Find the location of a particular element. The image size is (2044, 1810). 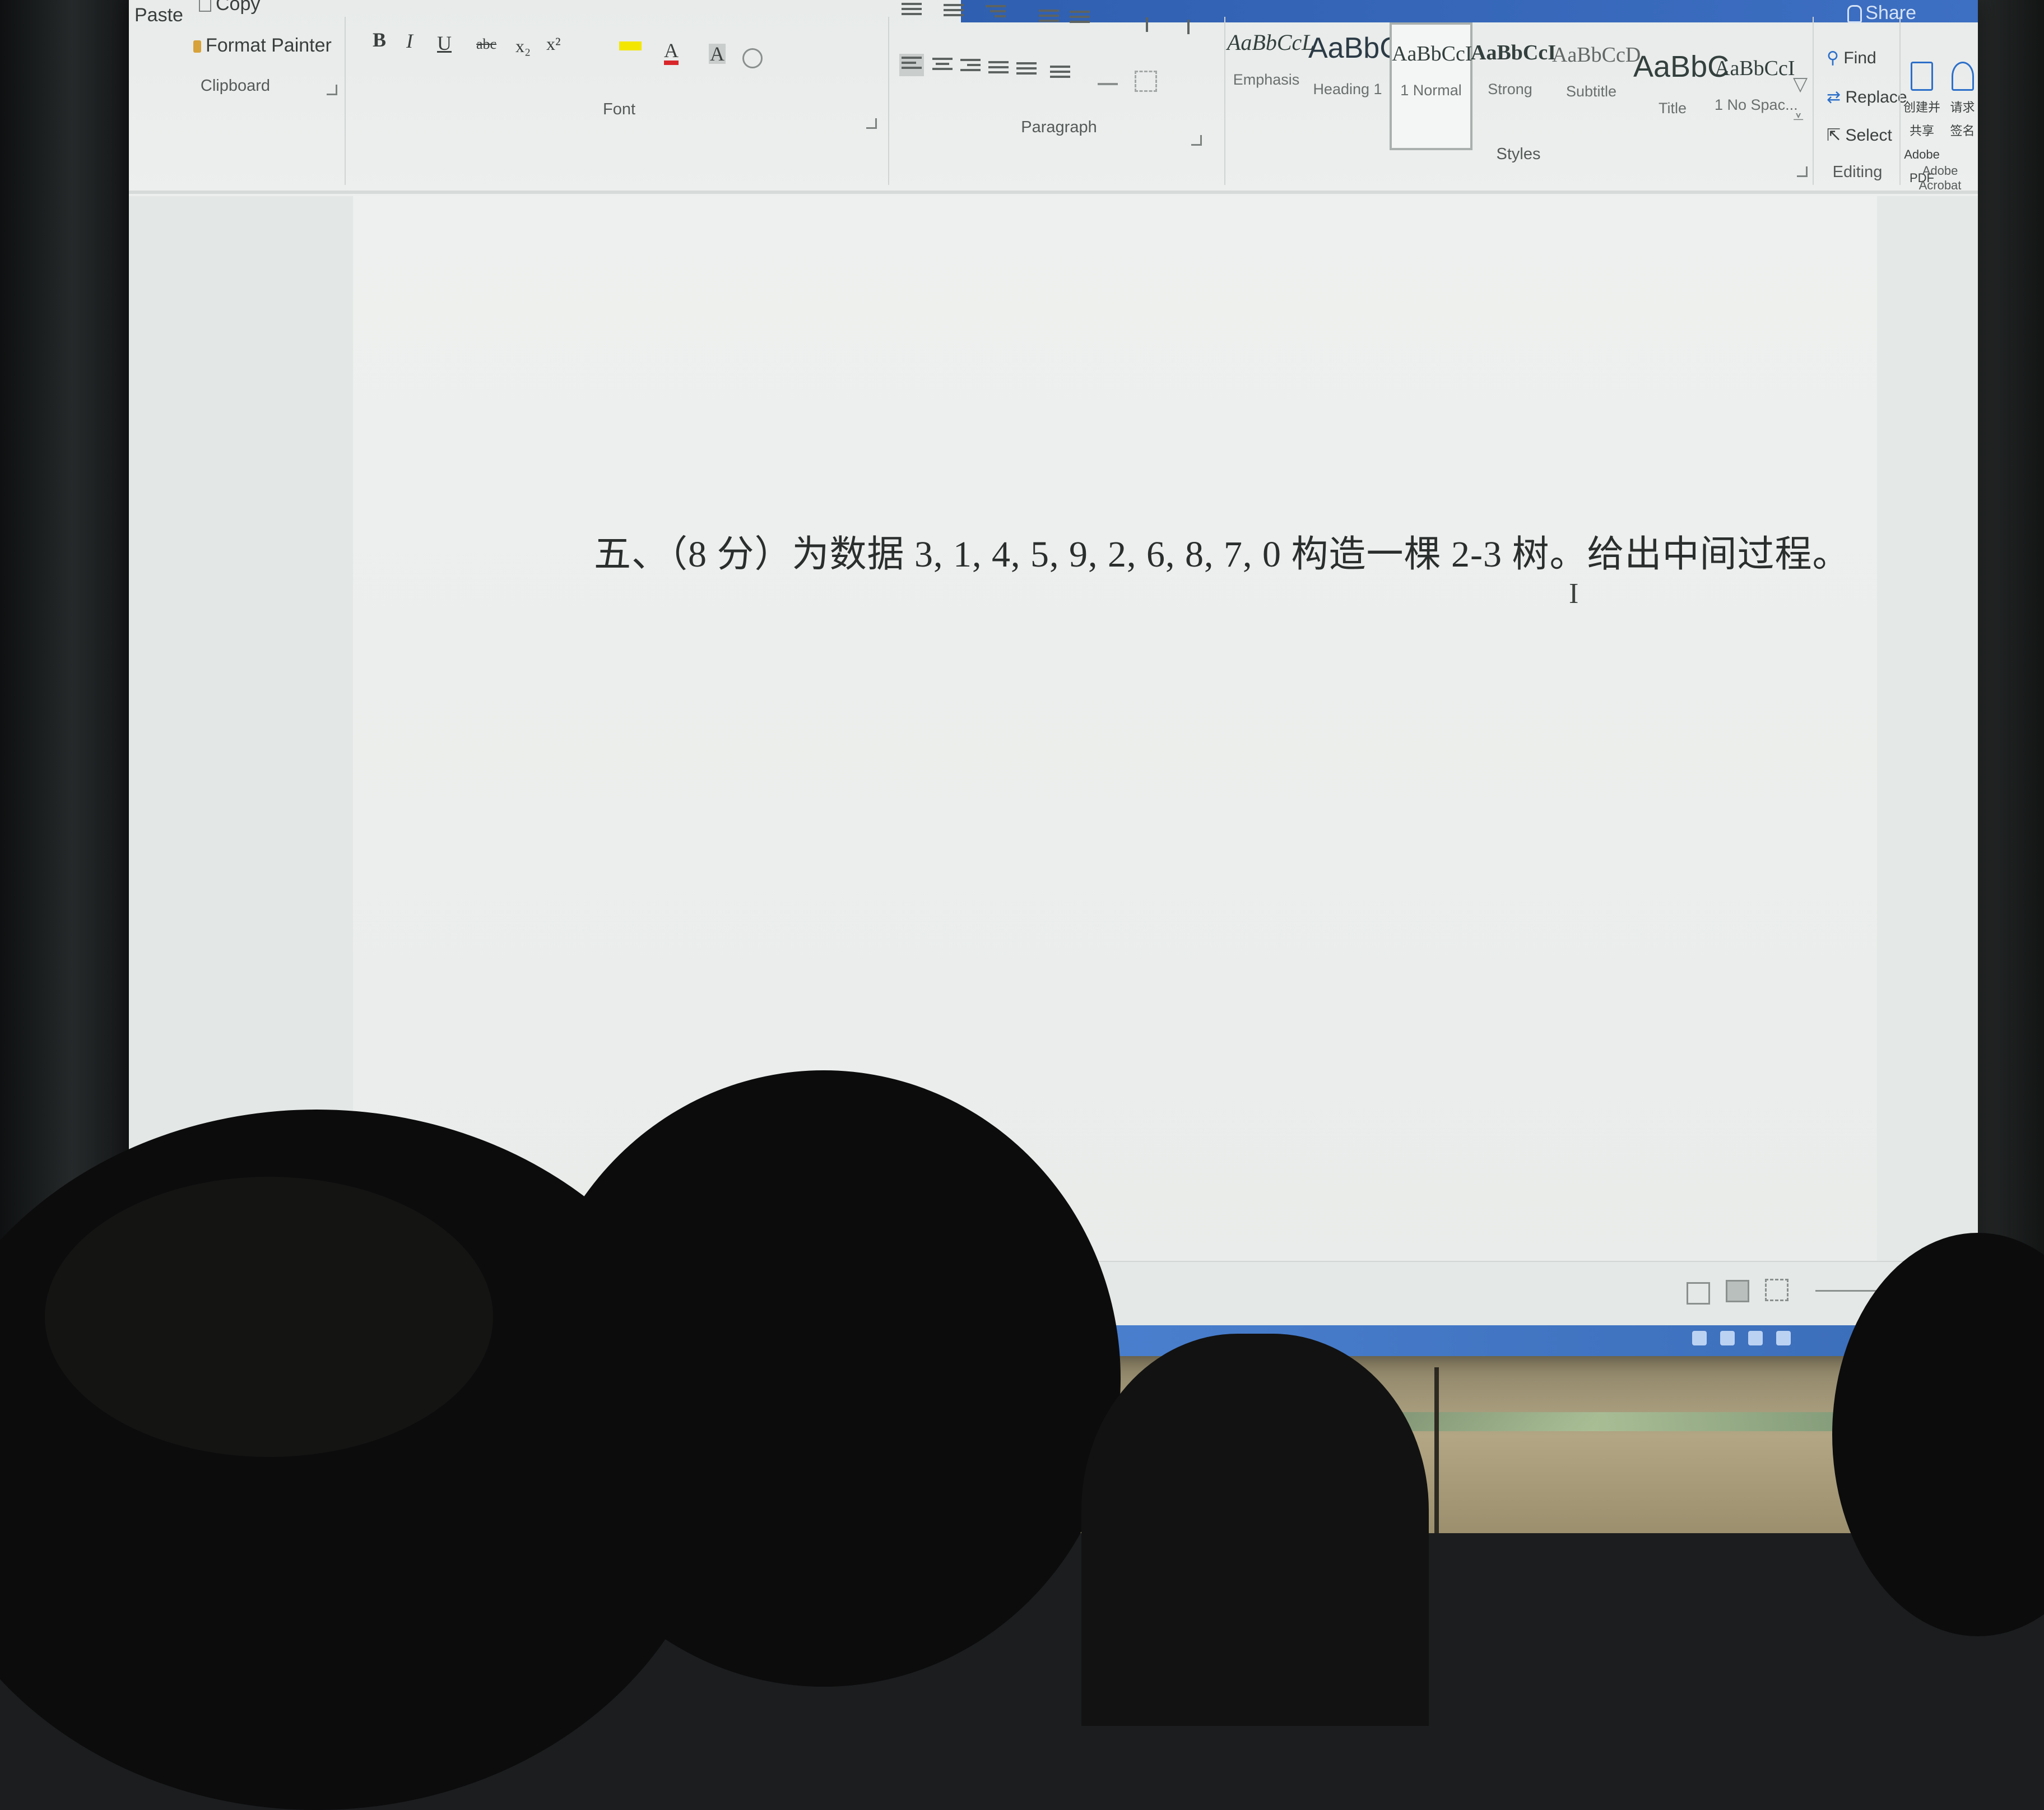

style-title: AaBbC Title is located at coordinates (1681, 81).